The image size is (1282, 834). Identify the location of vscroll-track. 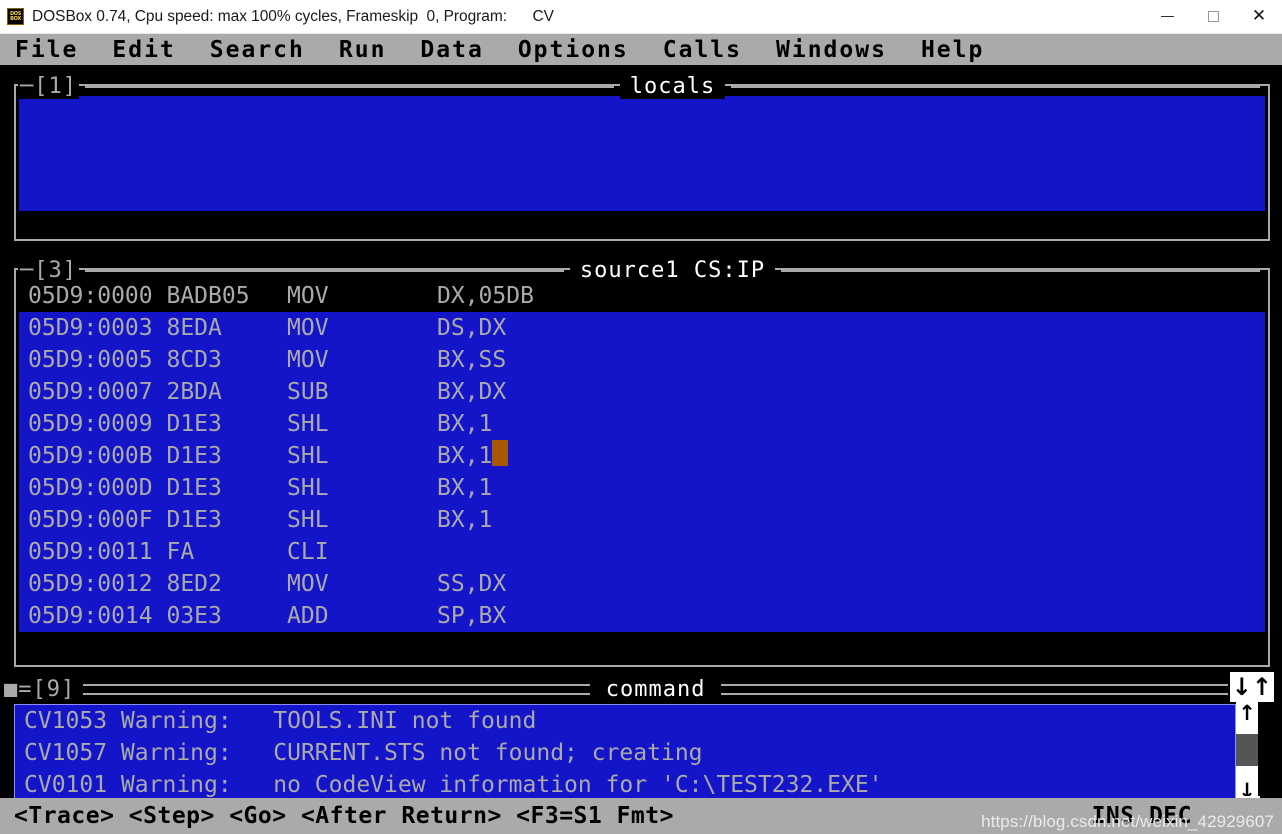
(1247, 752).